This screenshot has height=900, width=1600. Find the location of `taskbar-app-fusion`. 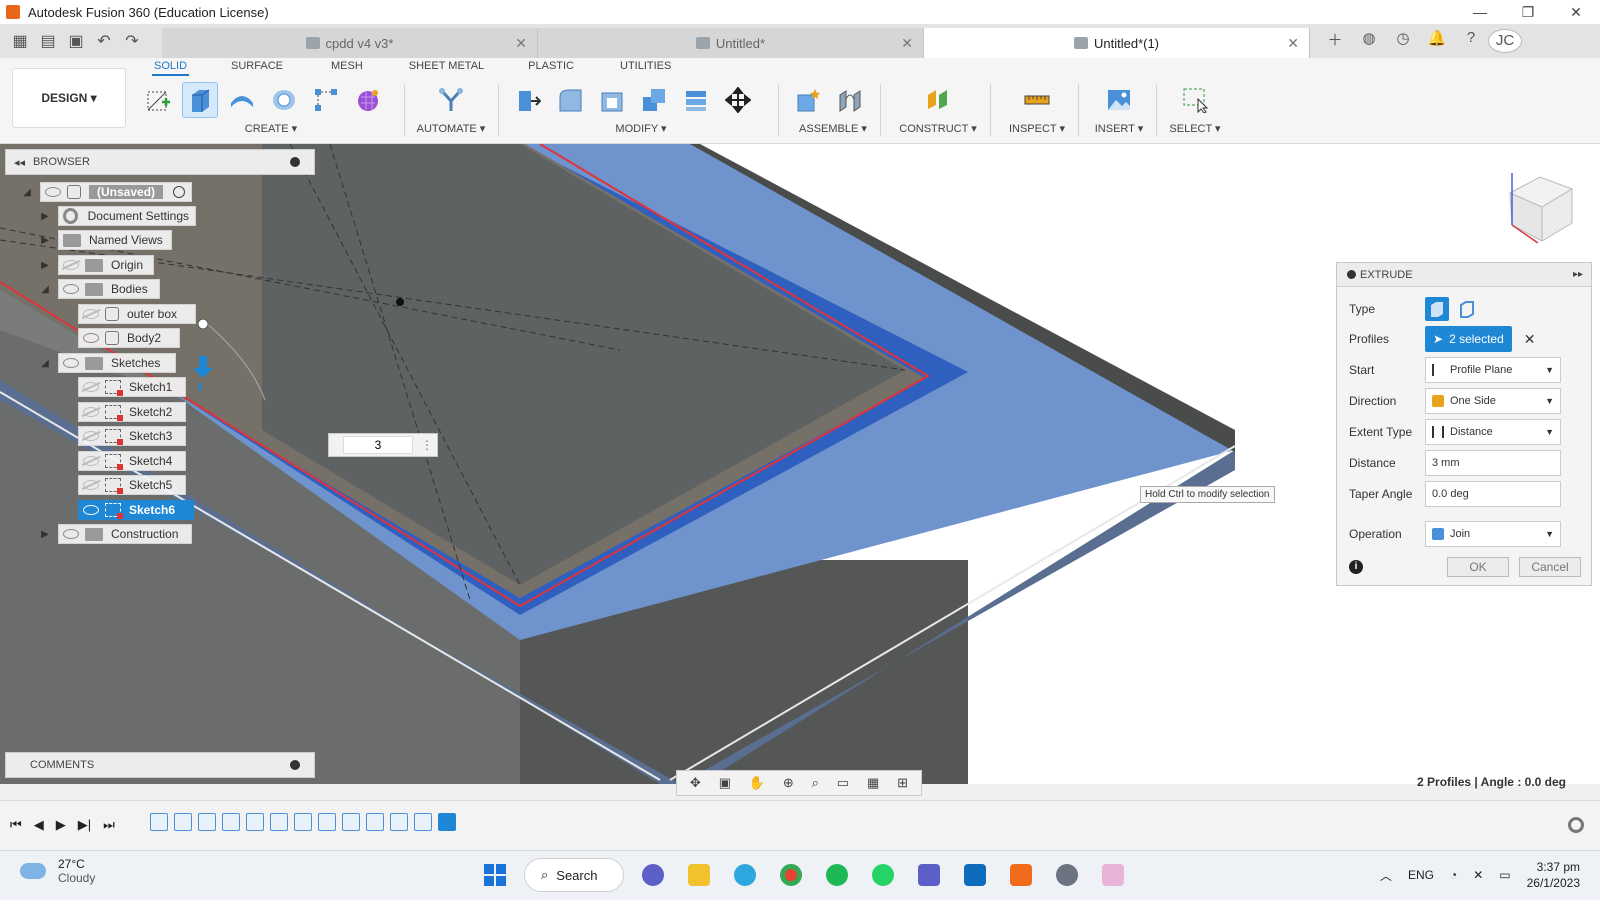

taskbar-app-fusion is located at coordinates (1021, 875).